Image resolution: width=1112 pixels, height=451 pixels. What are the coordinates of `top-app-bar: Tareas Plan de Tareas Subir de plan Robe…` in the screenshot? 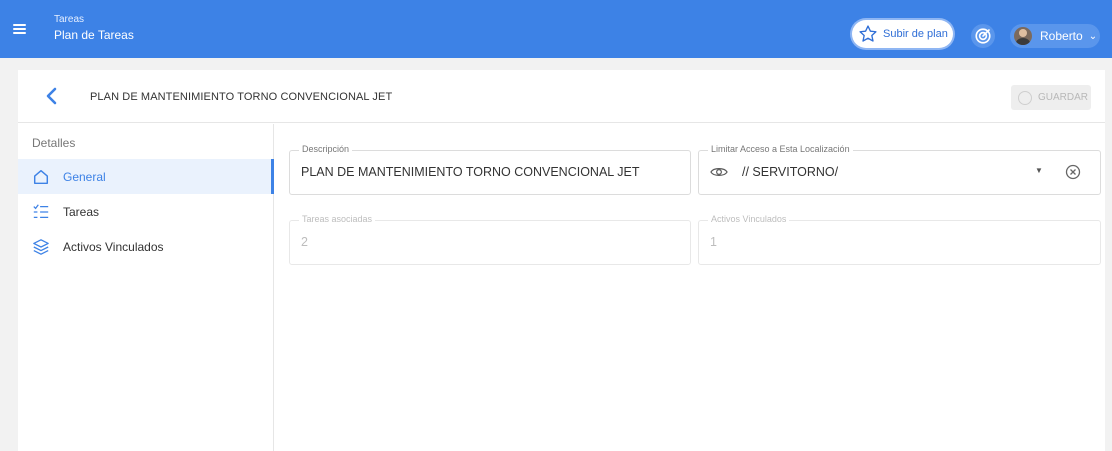 It's located at (556, 29).